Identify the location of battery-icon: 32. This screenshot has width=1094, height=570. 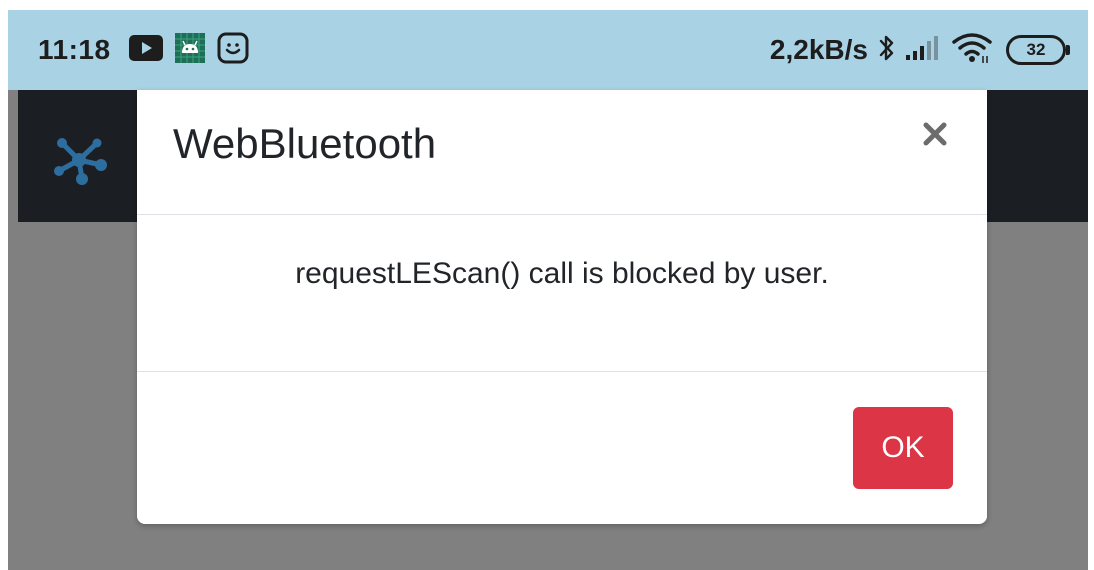
(1038, 50).